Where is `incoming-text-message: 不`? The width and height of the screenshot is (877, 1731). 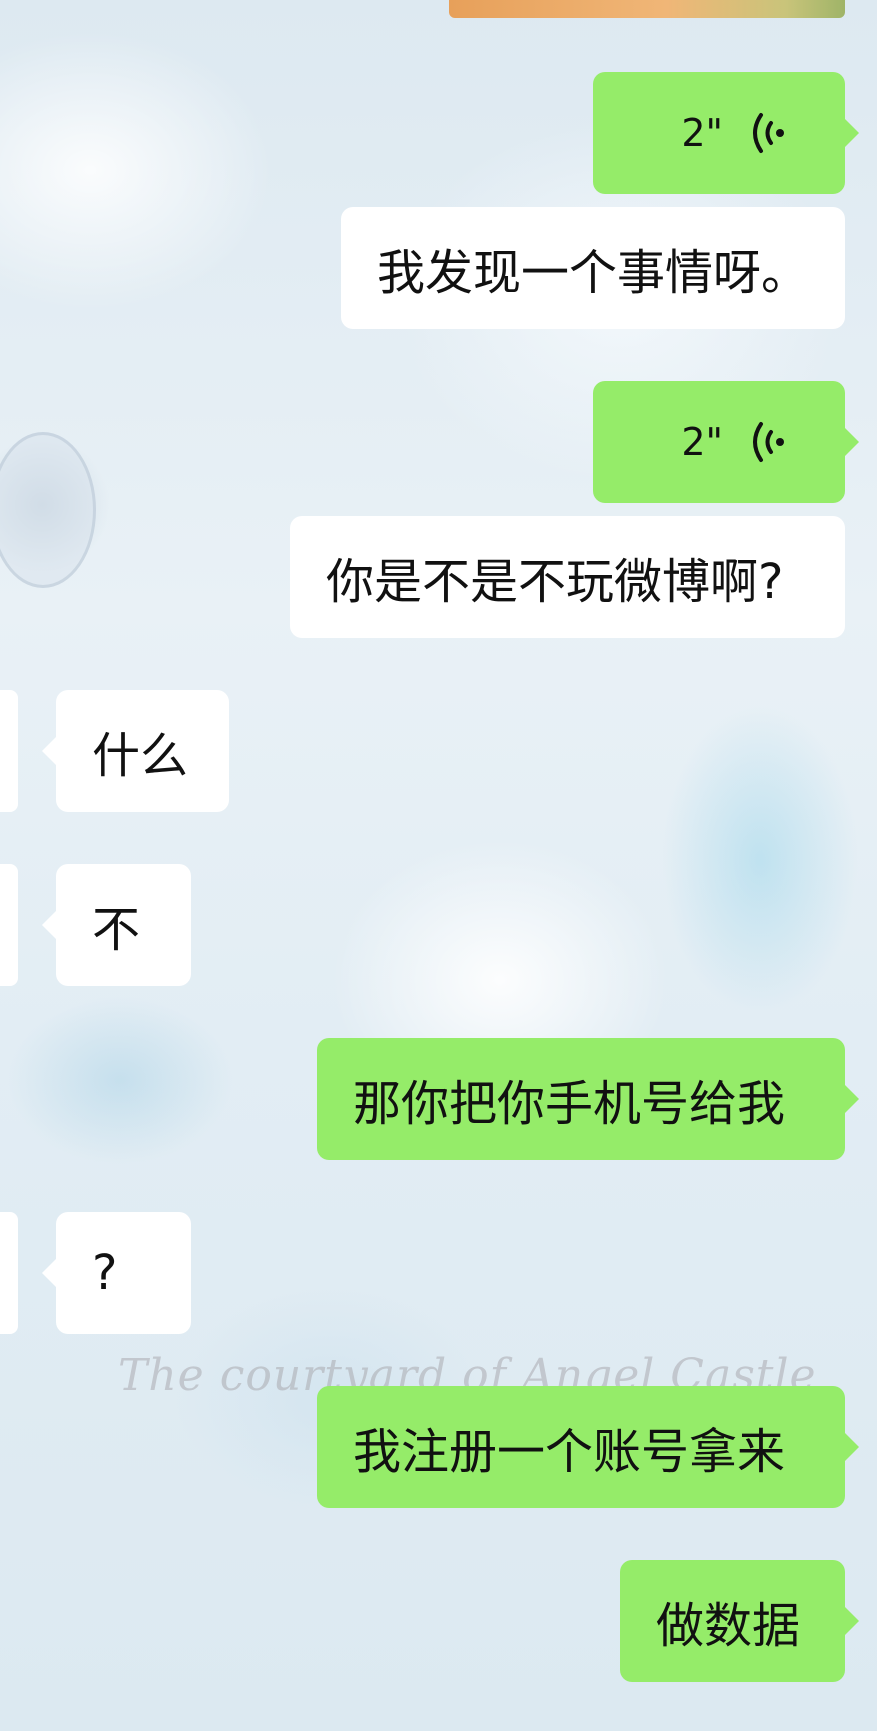
incoming-text-message: 不 is located at coordinates (116, 925).